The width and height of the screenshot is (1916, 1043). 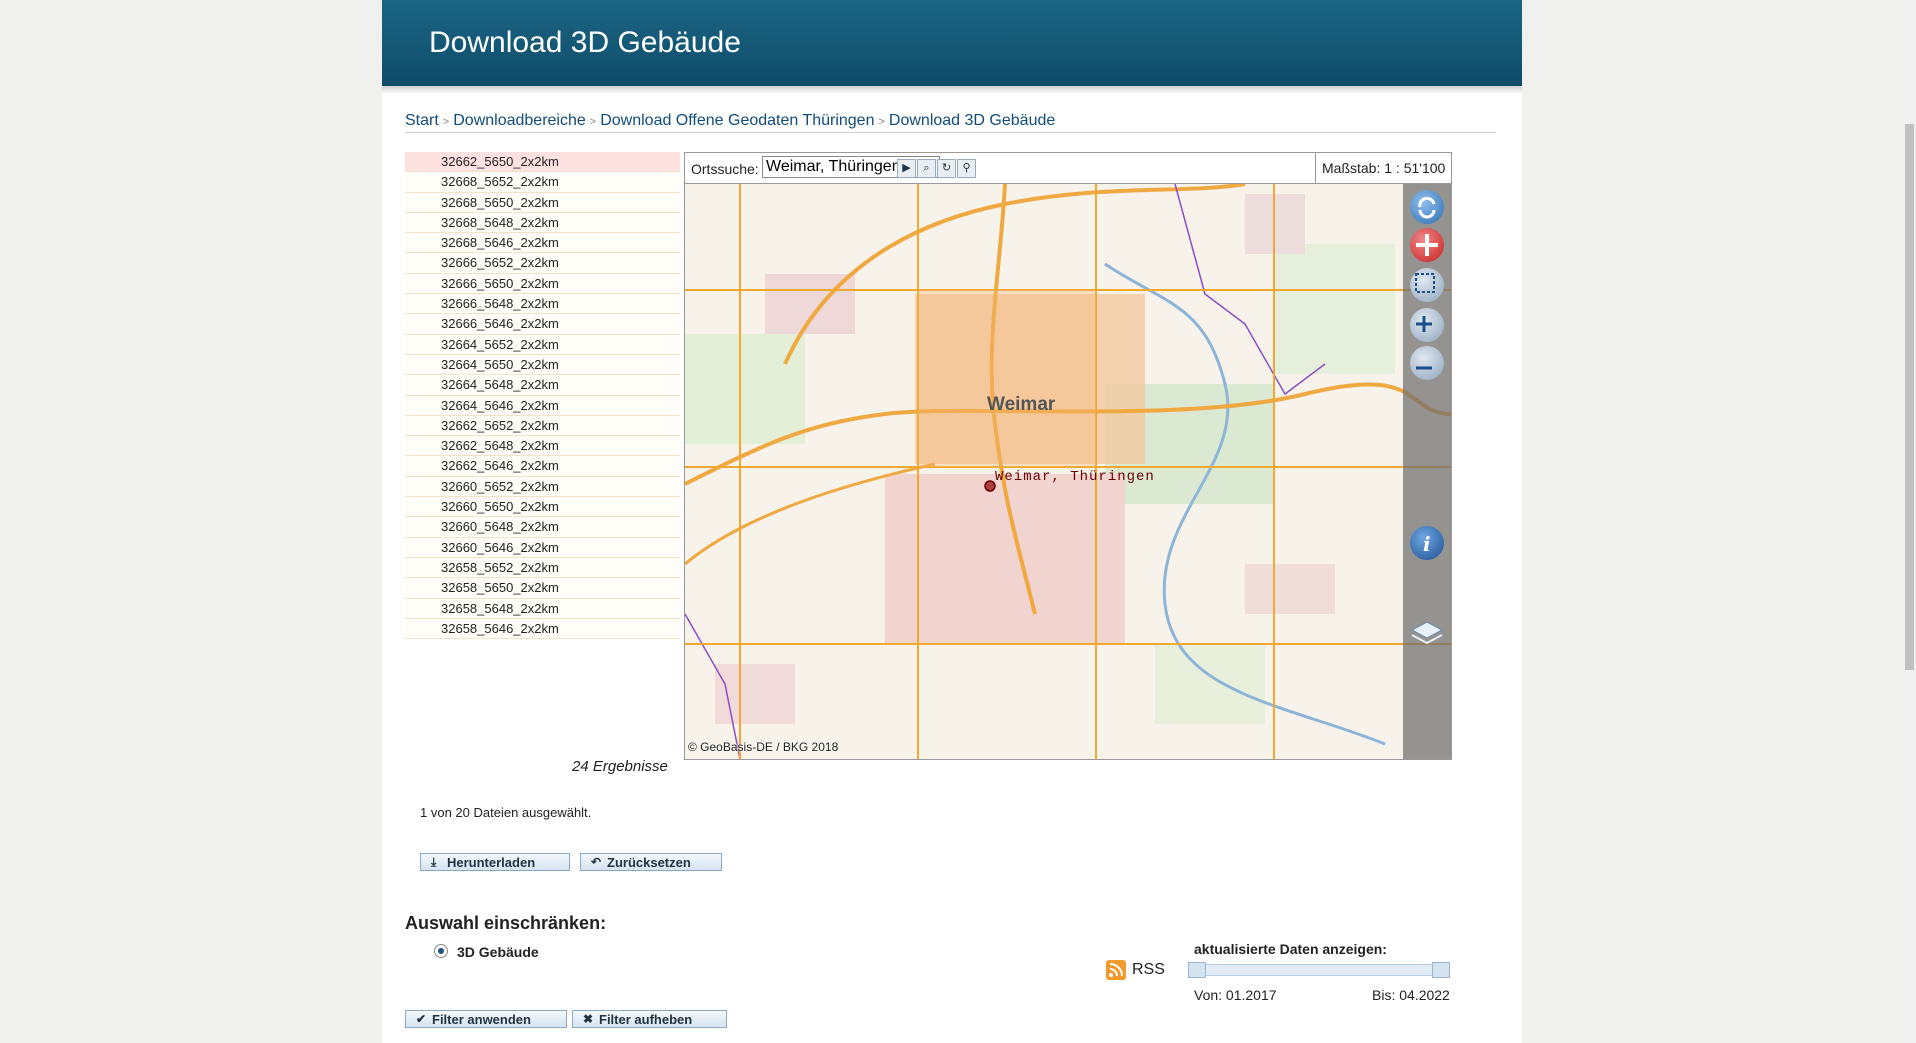 What do you see at coordinates (481, 1019) in the screenshot?
I see `apply-filter-label: Filter anwenden` at bounding box center [481, 1019].